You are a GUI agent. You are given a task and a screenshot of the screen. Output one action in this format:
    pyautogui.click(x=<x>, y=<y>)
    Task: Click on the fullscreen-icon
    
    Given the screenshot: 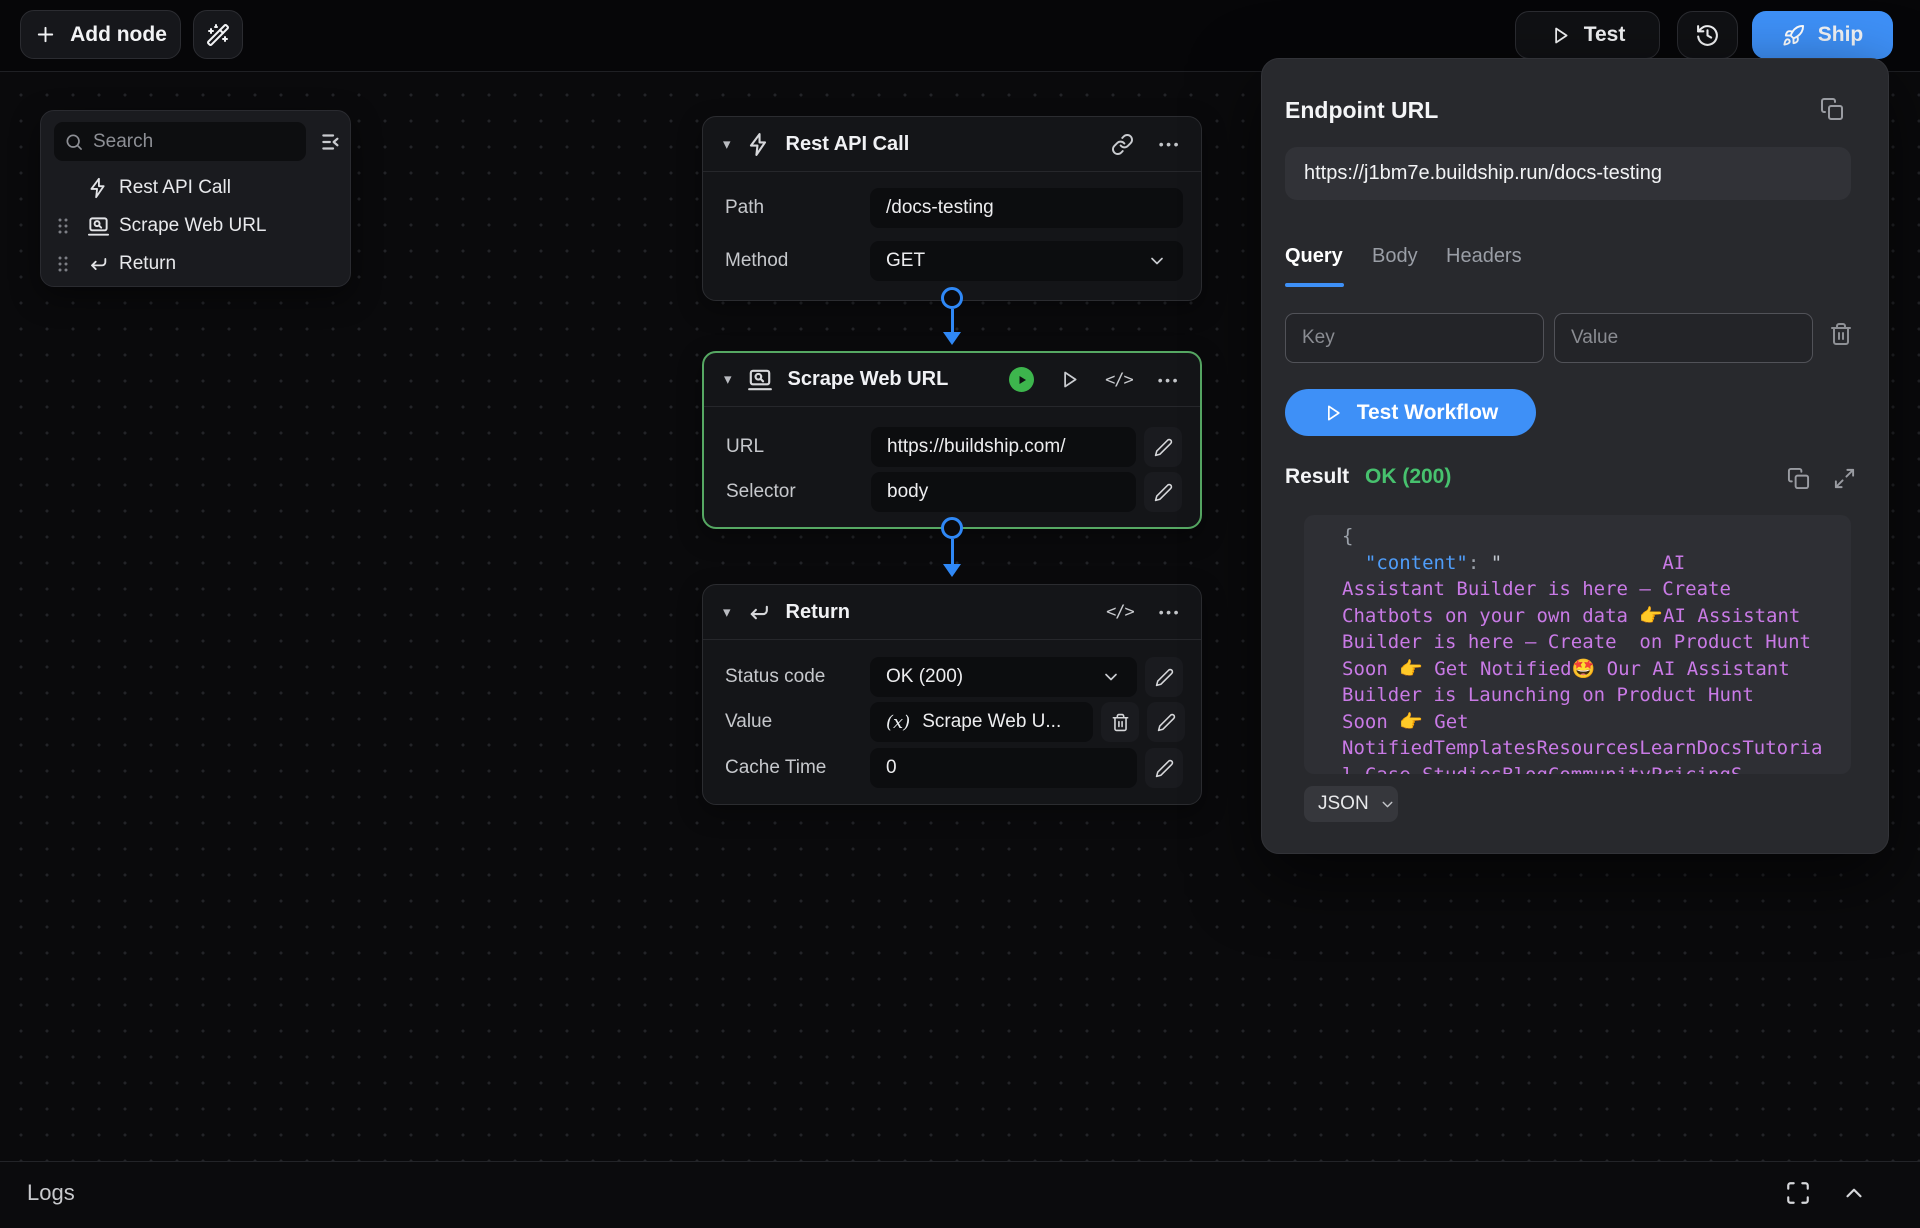 What is the action you would take?
    pyautogui.click(x=1798, y=1193)
    